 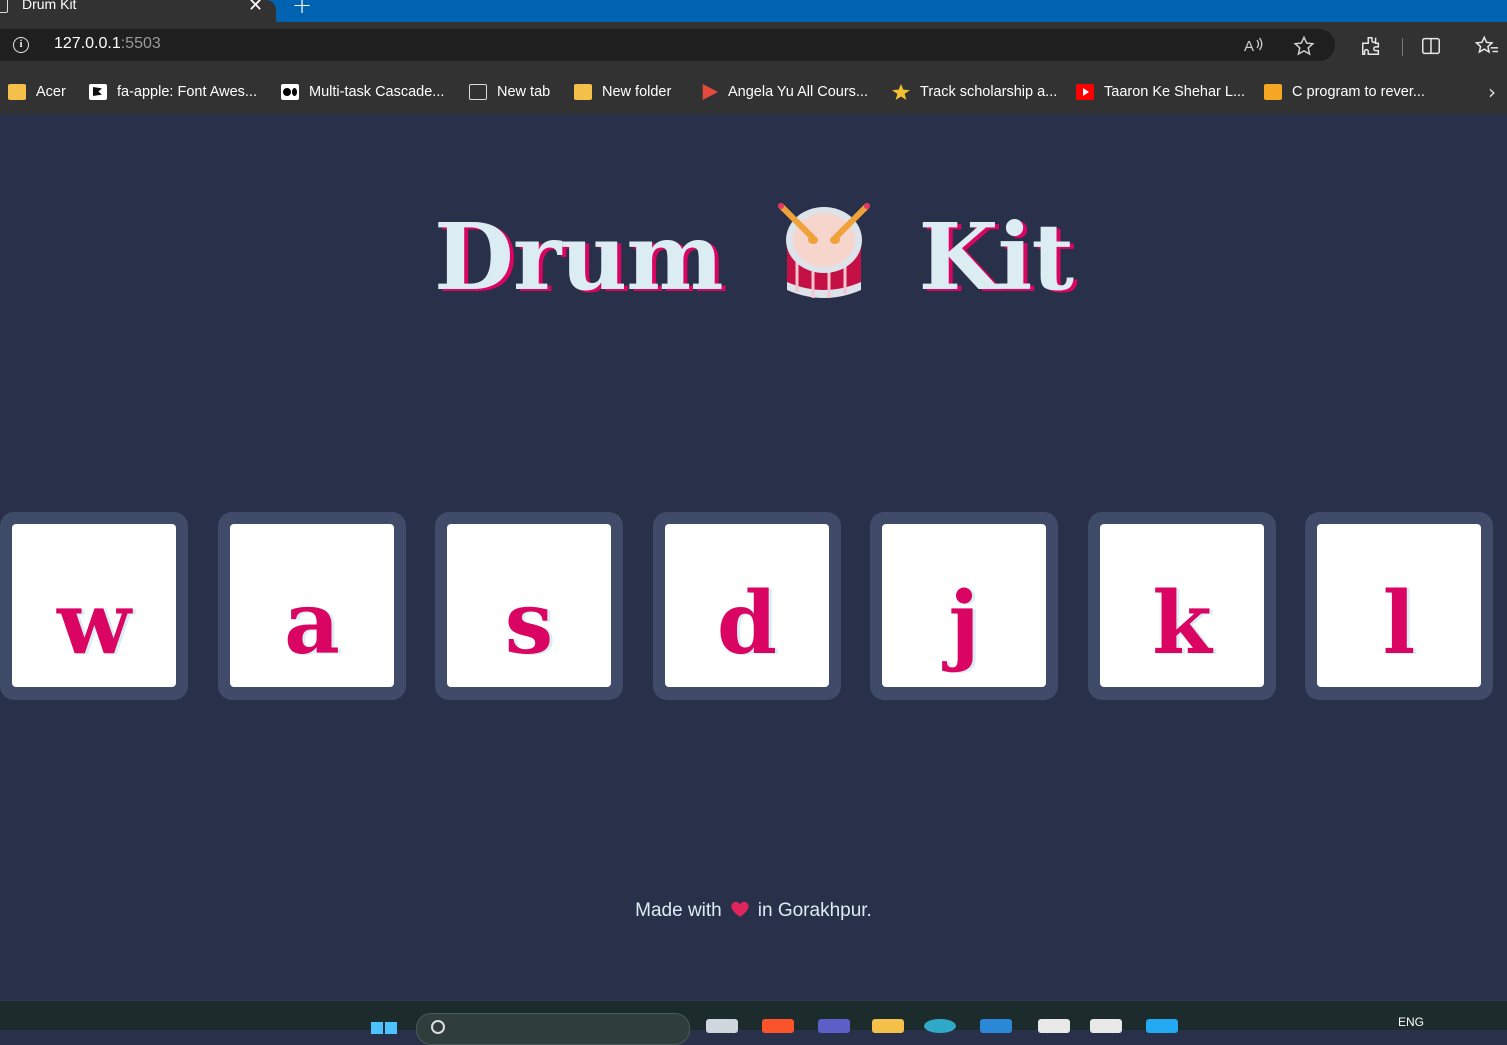 I want to click on file-explorer-icon, so click(x=888, y=1026).